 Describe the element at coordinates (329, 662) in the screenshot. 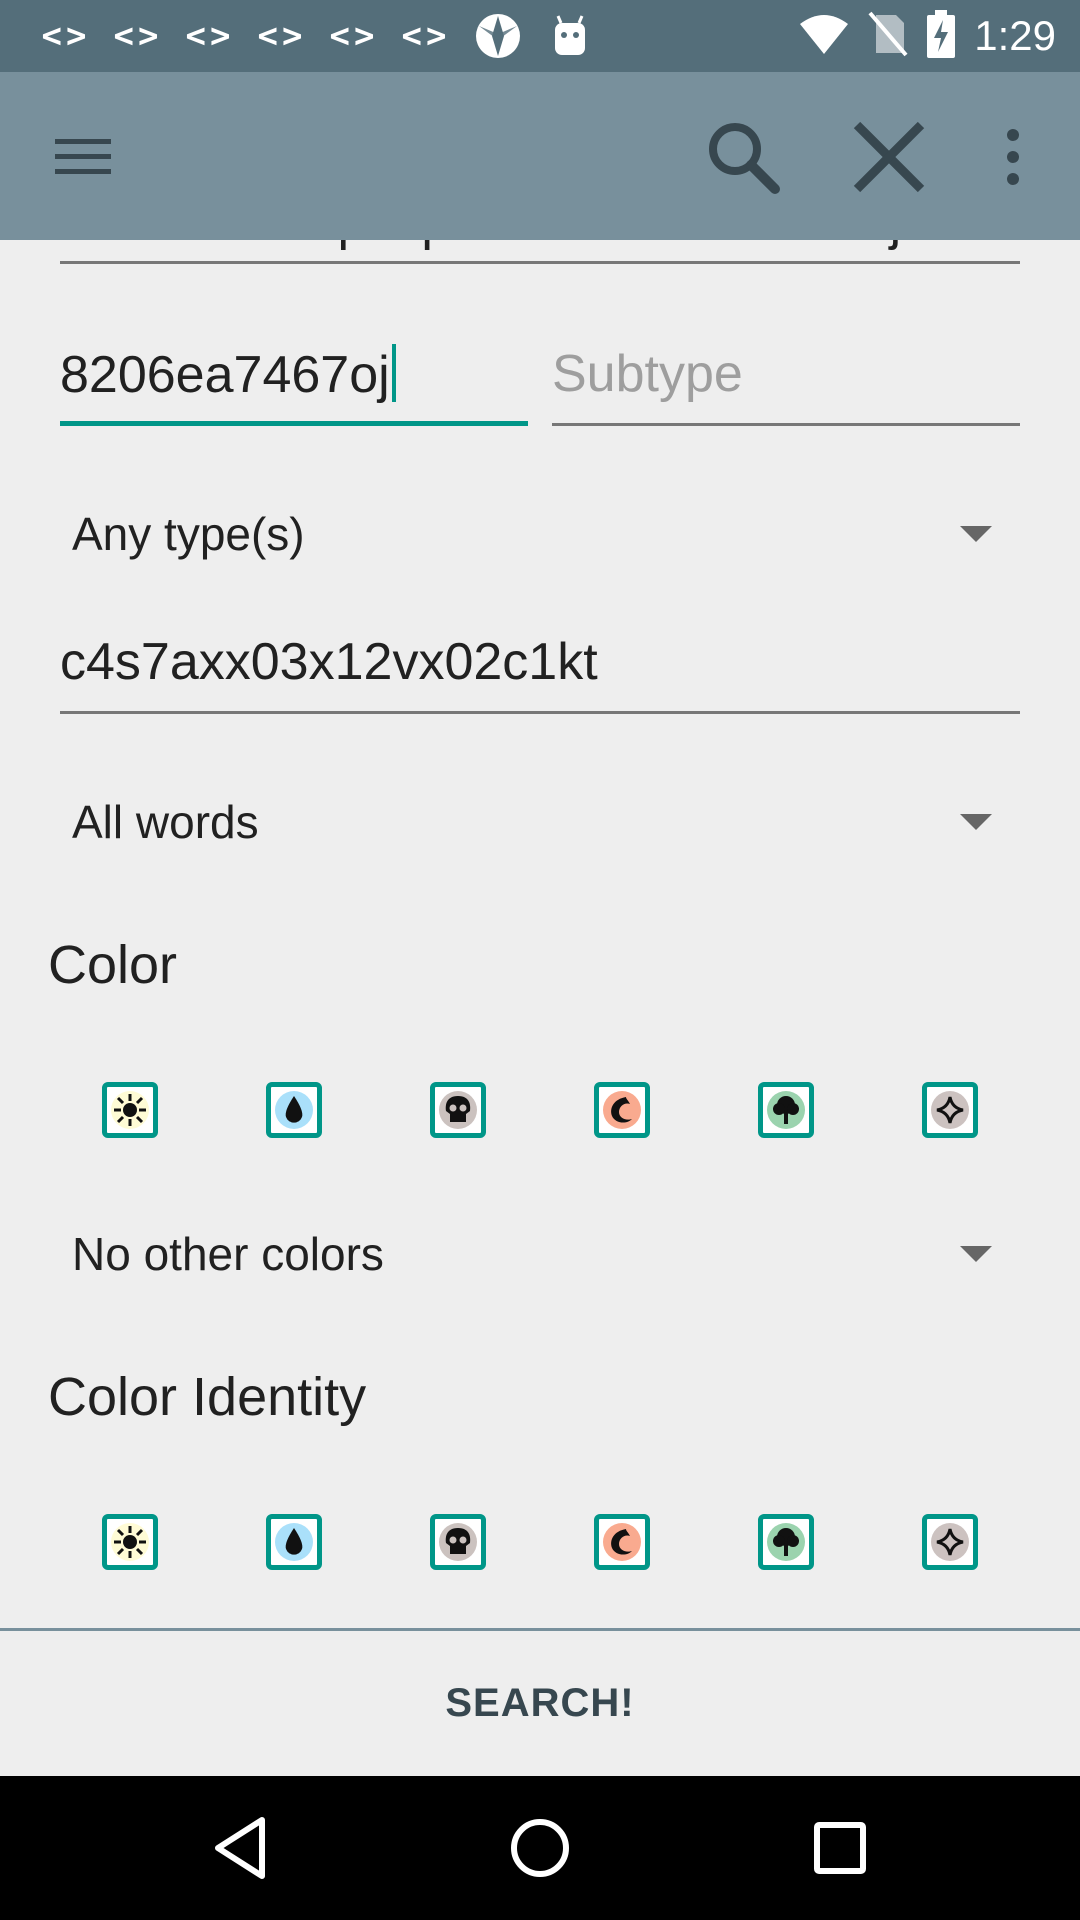

I see `text-value: c4s7axx03x12vx02c1kt` at that location.